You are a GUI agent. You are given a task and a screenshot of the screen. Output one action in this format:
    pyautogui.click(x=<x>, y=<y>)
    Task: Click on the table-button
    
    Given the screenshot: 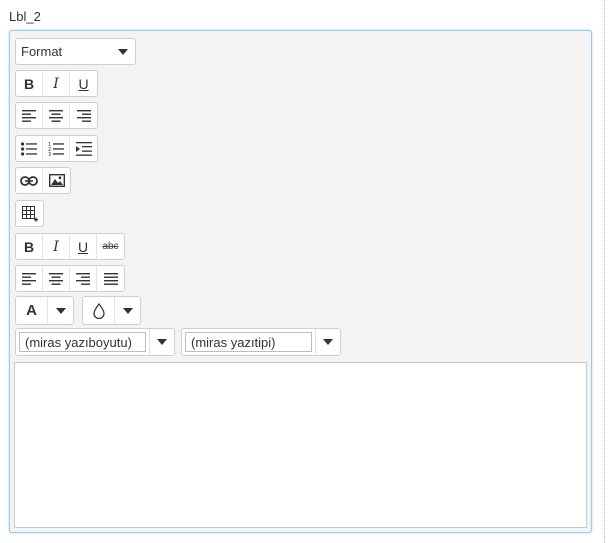 What is the action you would take?
    pyautogui.click(x=29, y=213)
    